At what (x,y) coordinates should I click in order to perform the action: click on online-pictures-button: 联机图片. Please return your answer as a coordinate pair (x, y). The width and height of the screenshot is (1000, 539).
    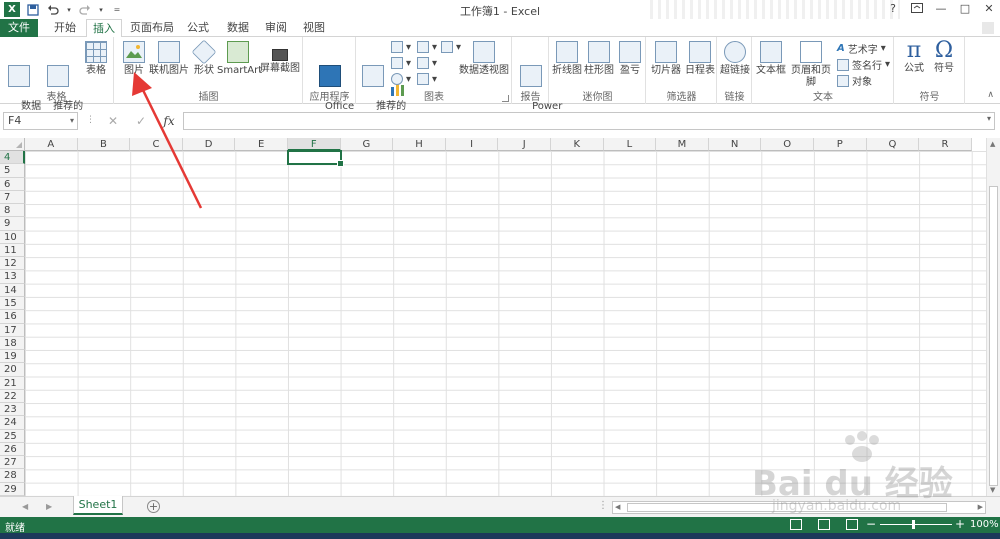
    Looking at the image, I should click on (169, 59).